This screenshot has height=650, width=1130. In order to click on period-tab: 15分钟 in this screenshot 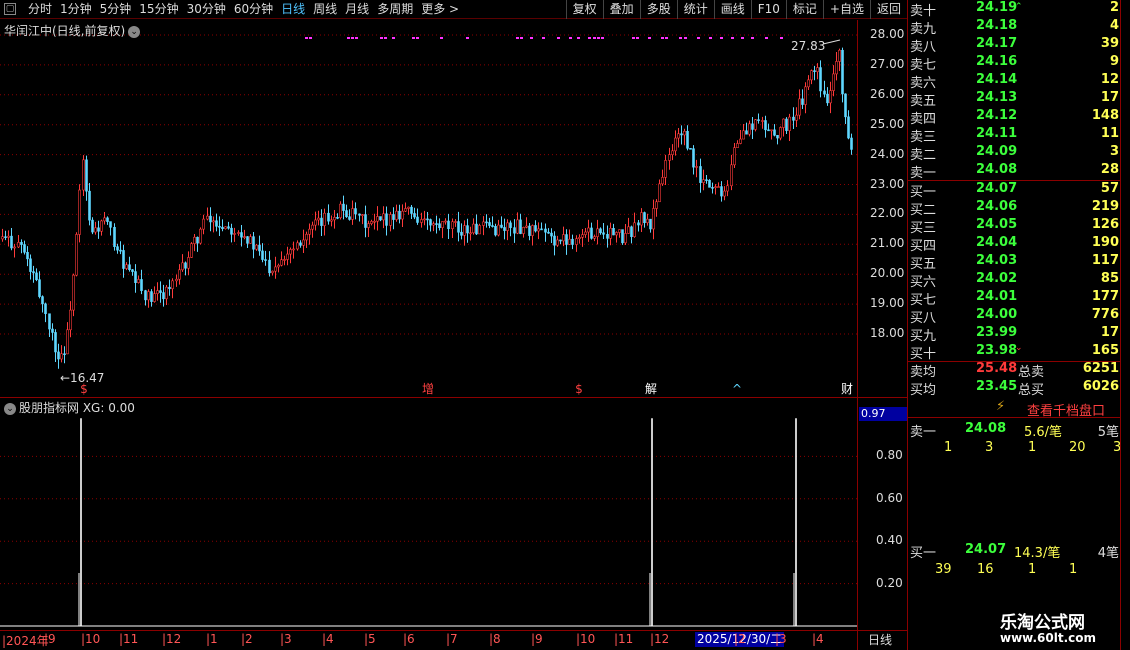, I will do `click(158, 9)`.